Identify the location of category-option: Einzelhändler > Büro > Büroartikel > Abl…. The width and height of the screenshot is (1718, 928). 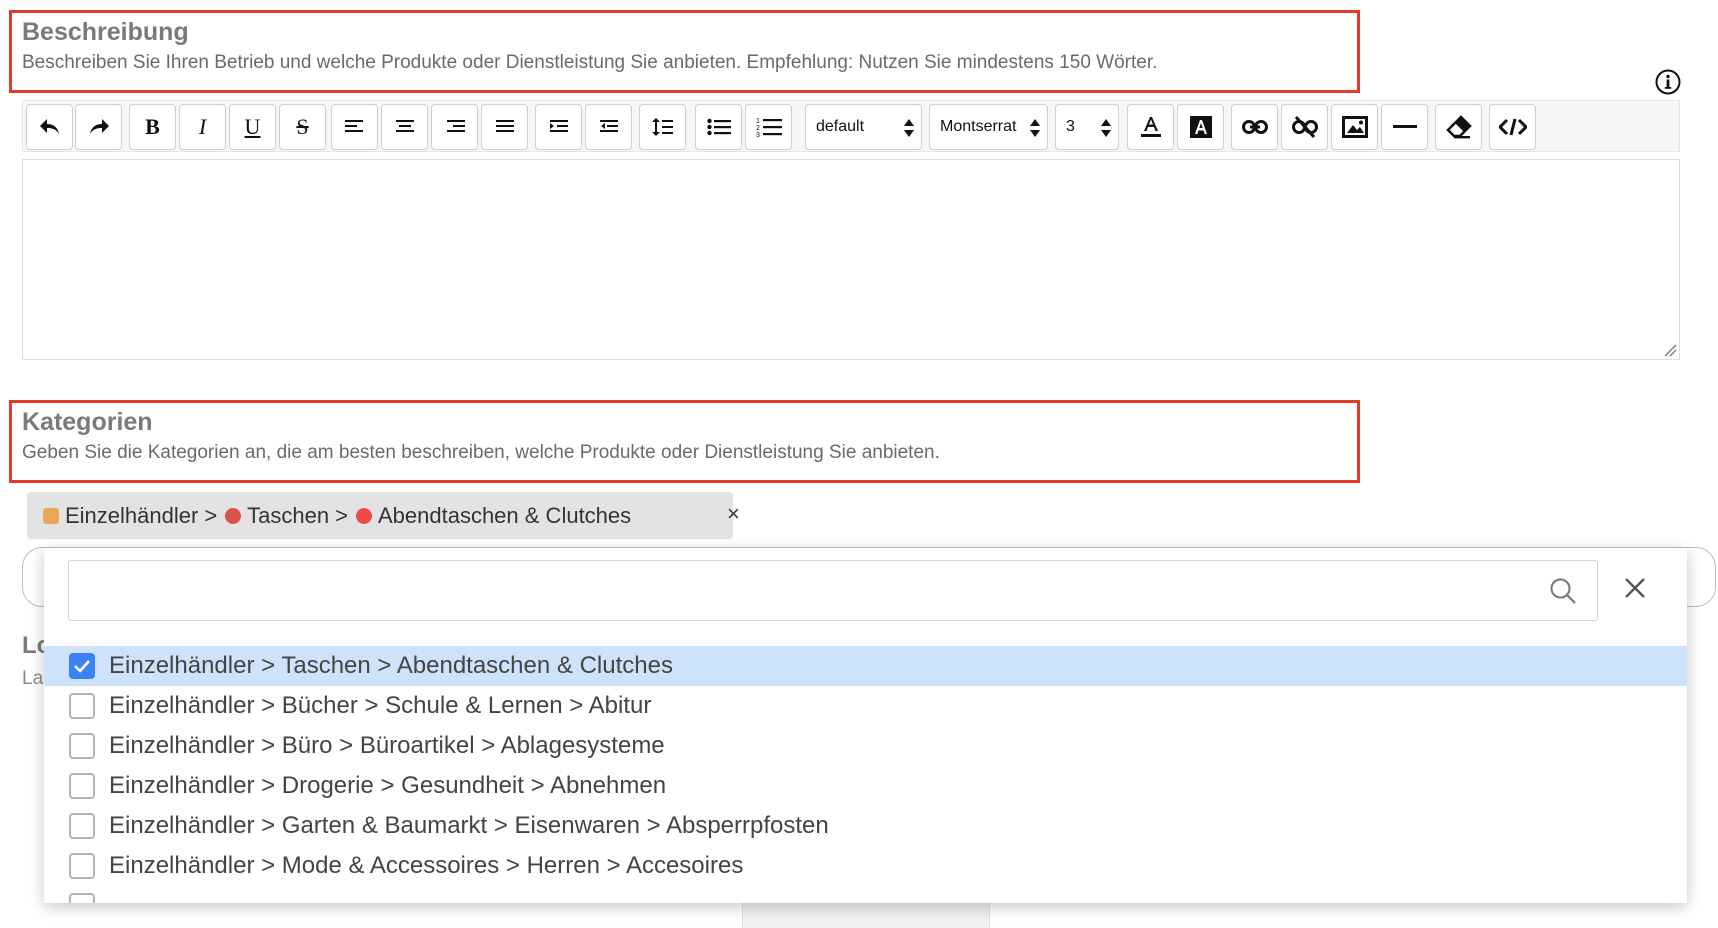
(865, 746).